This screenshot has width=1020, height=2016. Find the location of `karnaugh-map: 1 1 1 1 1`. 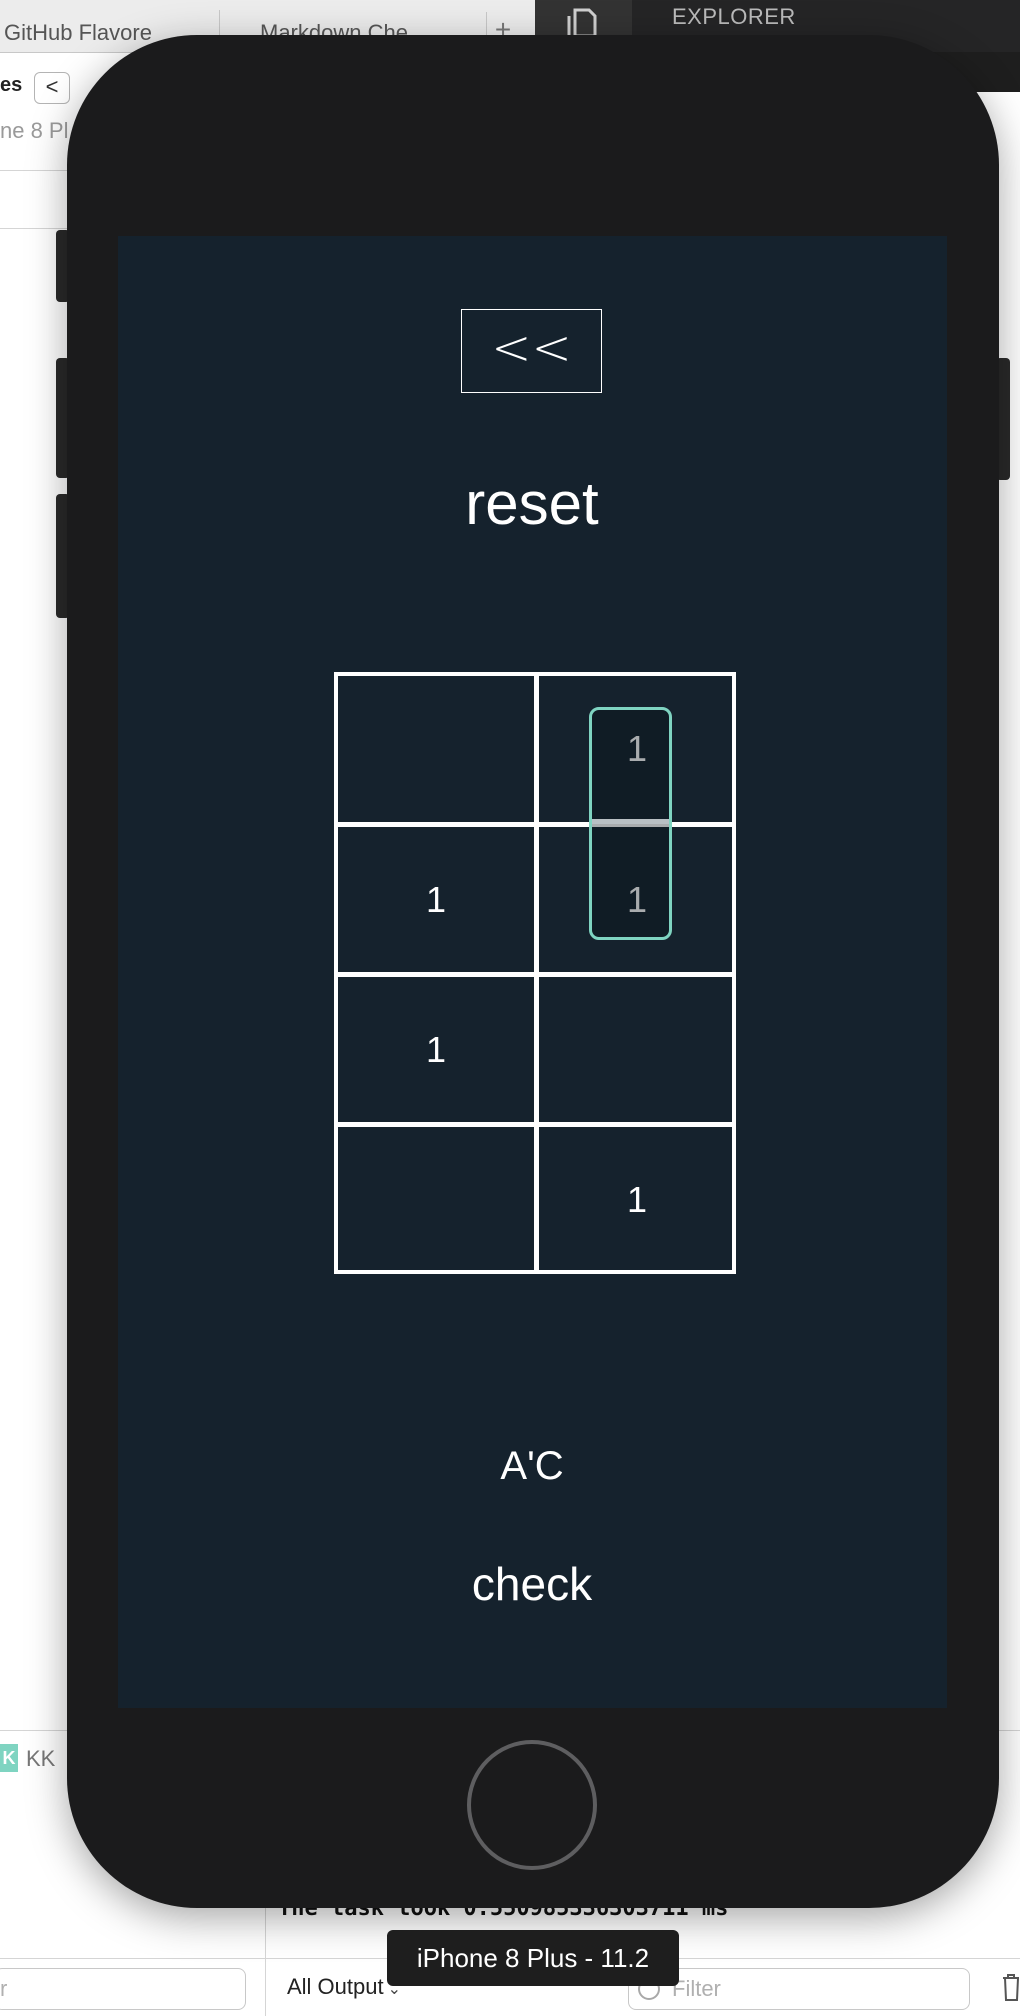

karnaugh-map: 1 1 1 1 1 is located at coordinates (535, 973).